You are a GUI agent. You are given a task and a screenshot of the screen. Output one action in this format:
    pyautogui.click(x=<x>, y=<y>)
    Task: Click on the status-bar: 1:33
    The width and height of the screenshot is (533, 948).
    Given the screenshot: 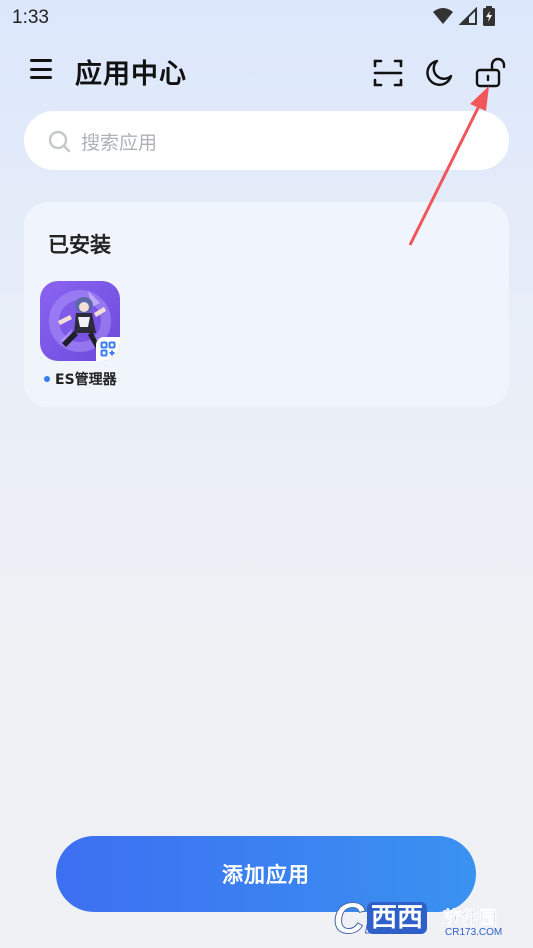 What is the action you would take?
    pyautogui.click(x=266, y=17)
    